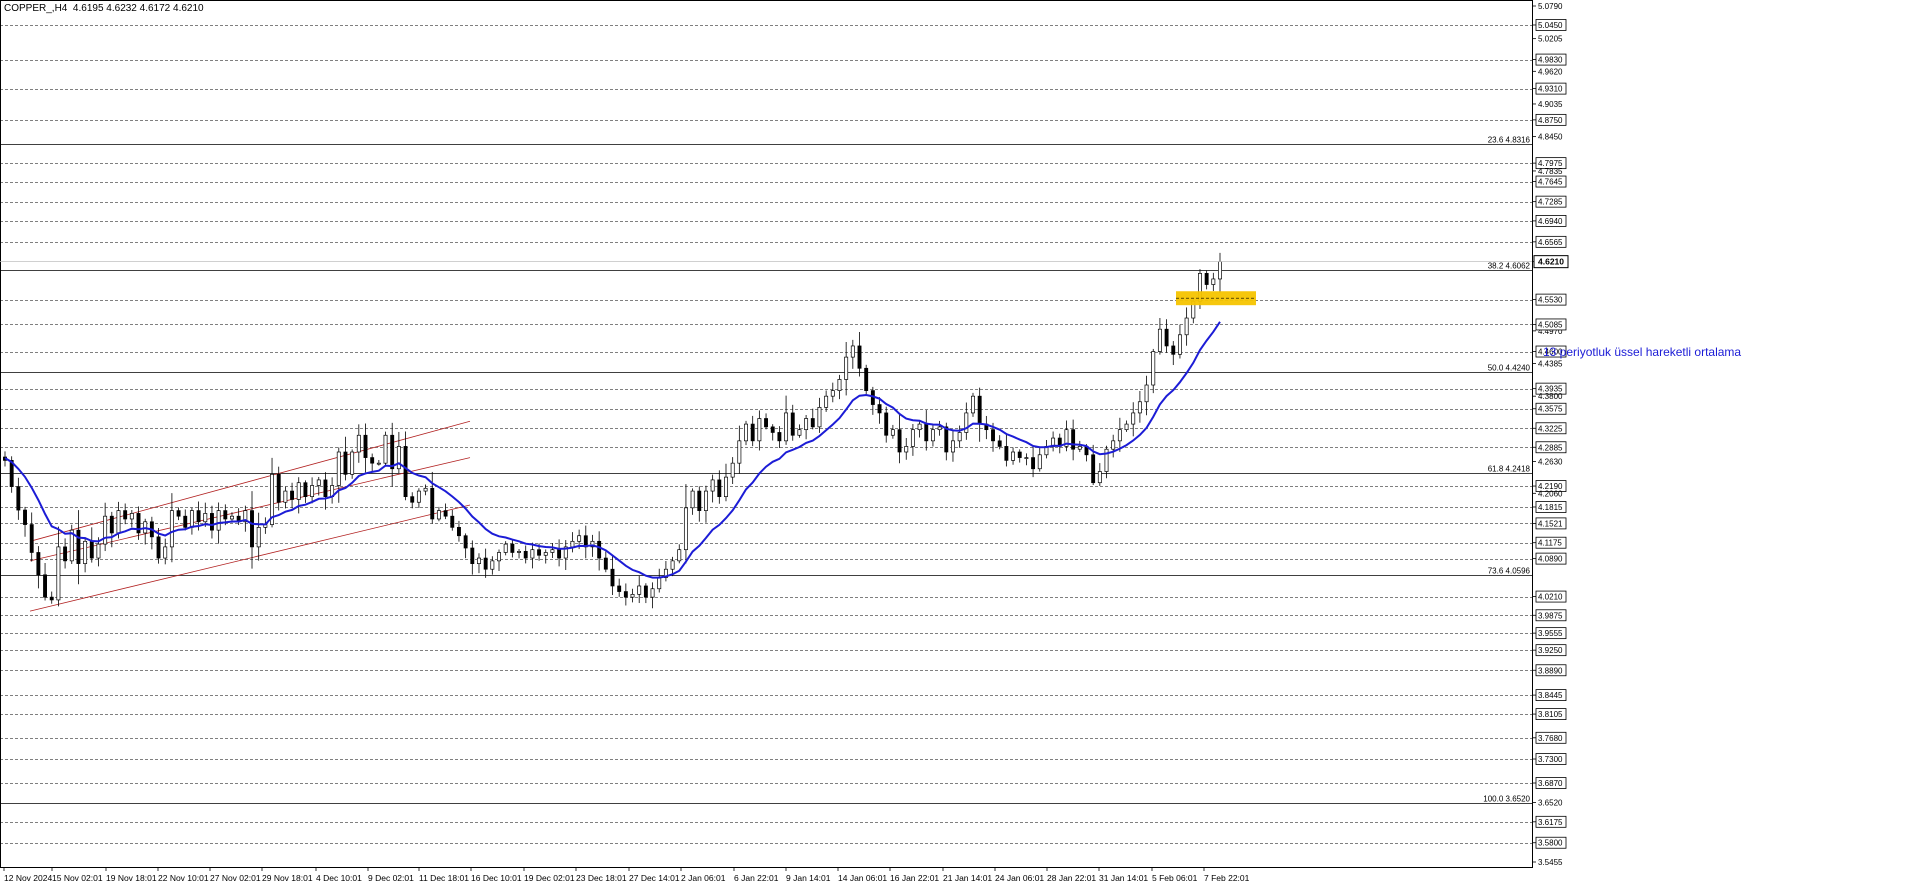 Image resolution: width=1916 pixels, height=888 pixels. Describe the element at coordinates (1550, 543) in the screenshot. I see `ytick-label-31: 4.1175` at that location.